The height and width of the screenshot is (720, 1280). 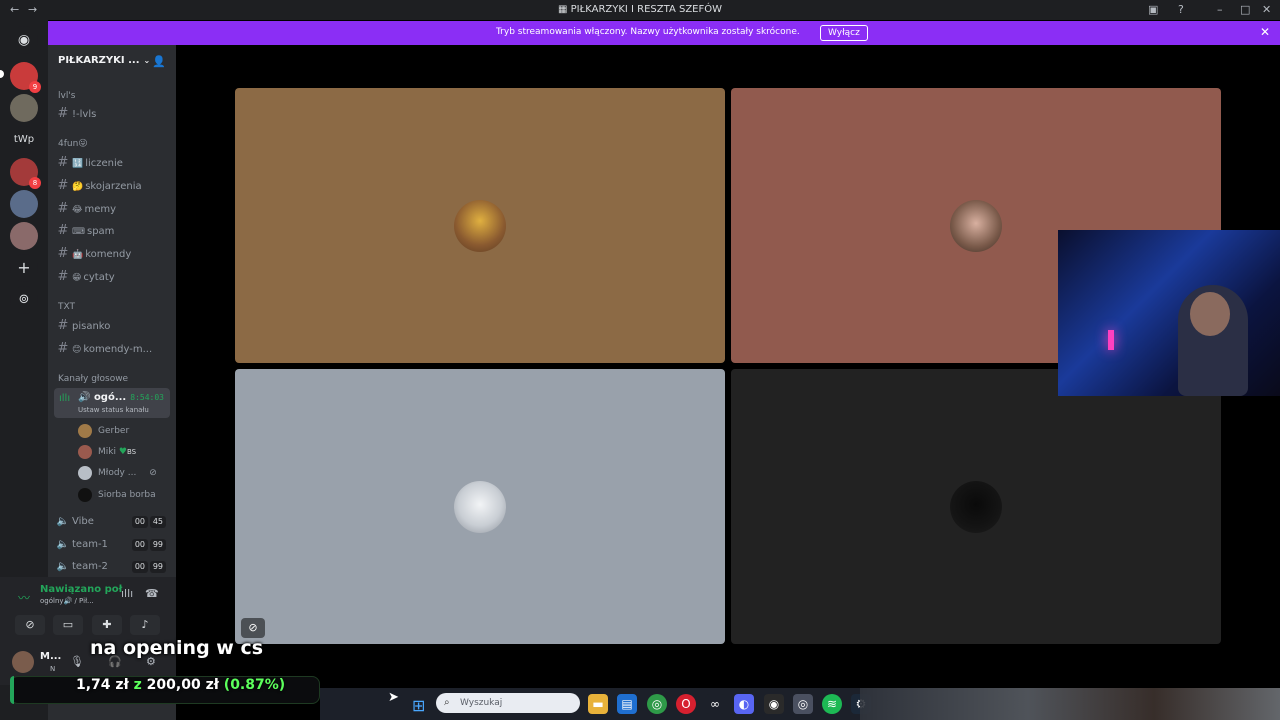 What do you see at coordinates (112, 163) in the screenshot?
I see `channel-liczenie: # 🔢 liczenie` at bounding box center [112, 163].